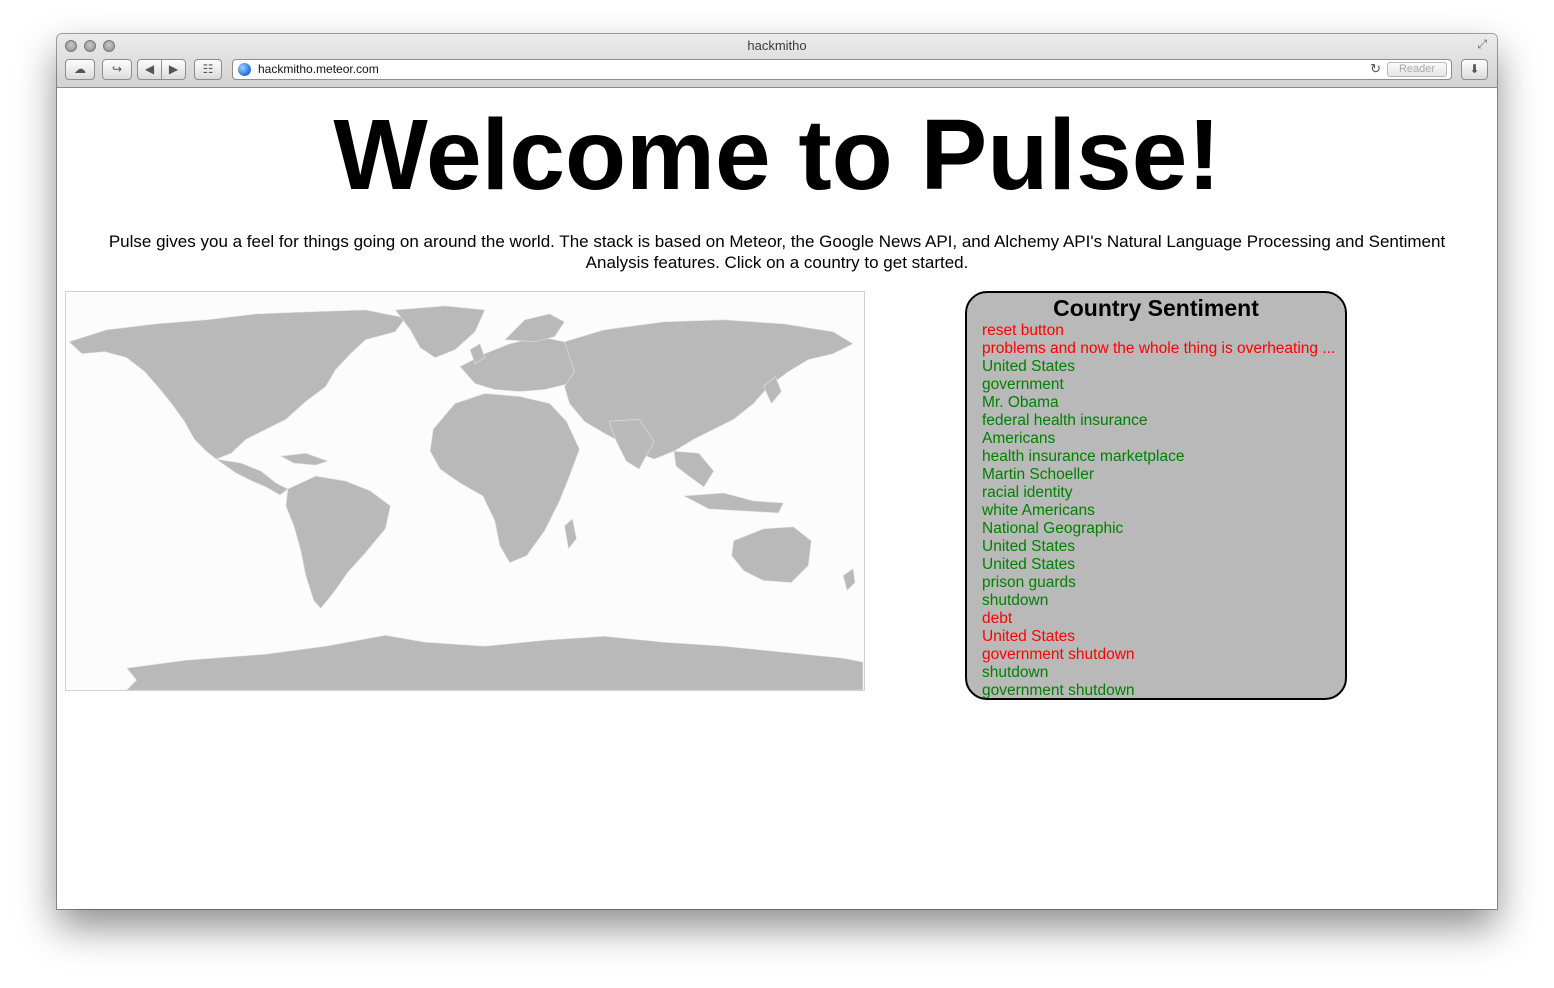 Image resolution: width=1554 pixels, height=988 pixels. I want to click on globe-icon, so click(244, 69).